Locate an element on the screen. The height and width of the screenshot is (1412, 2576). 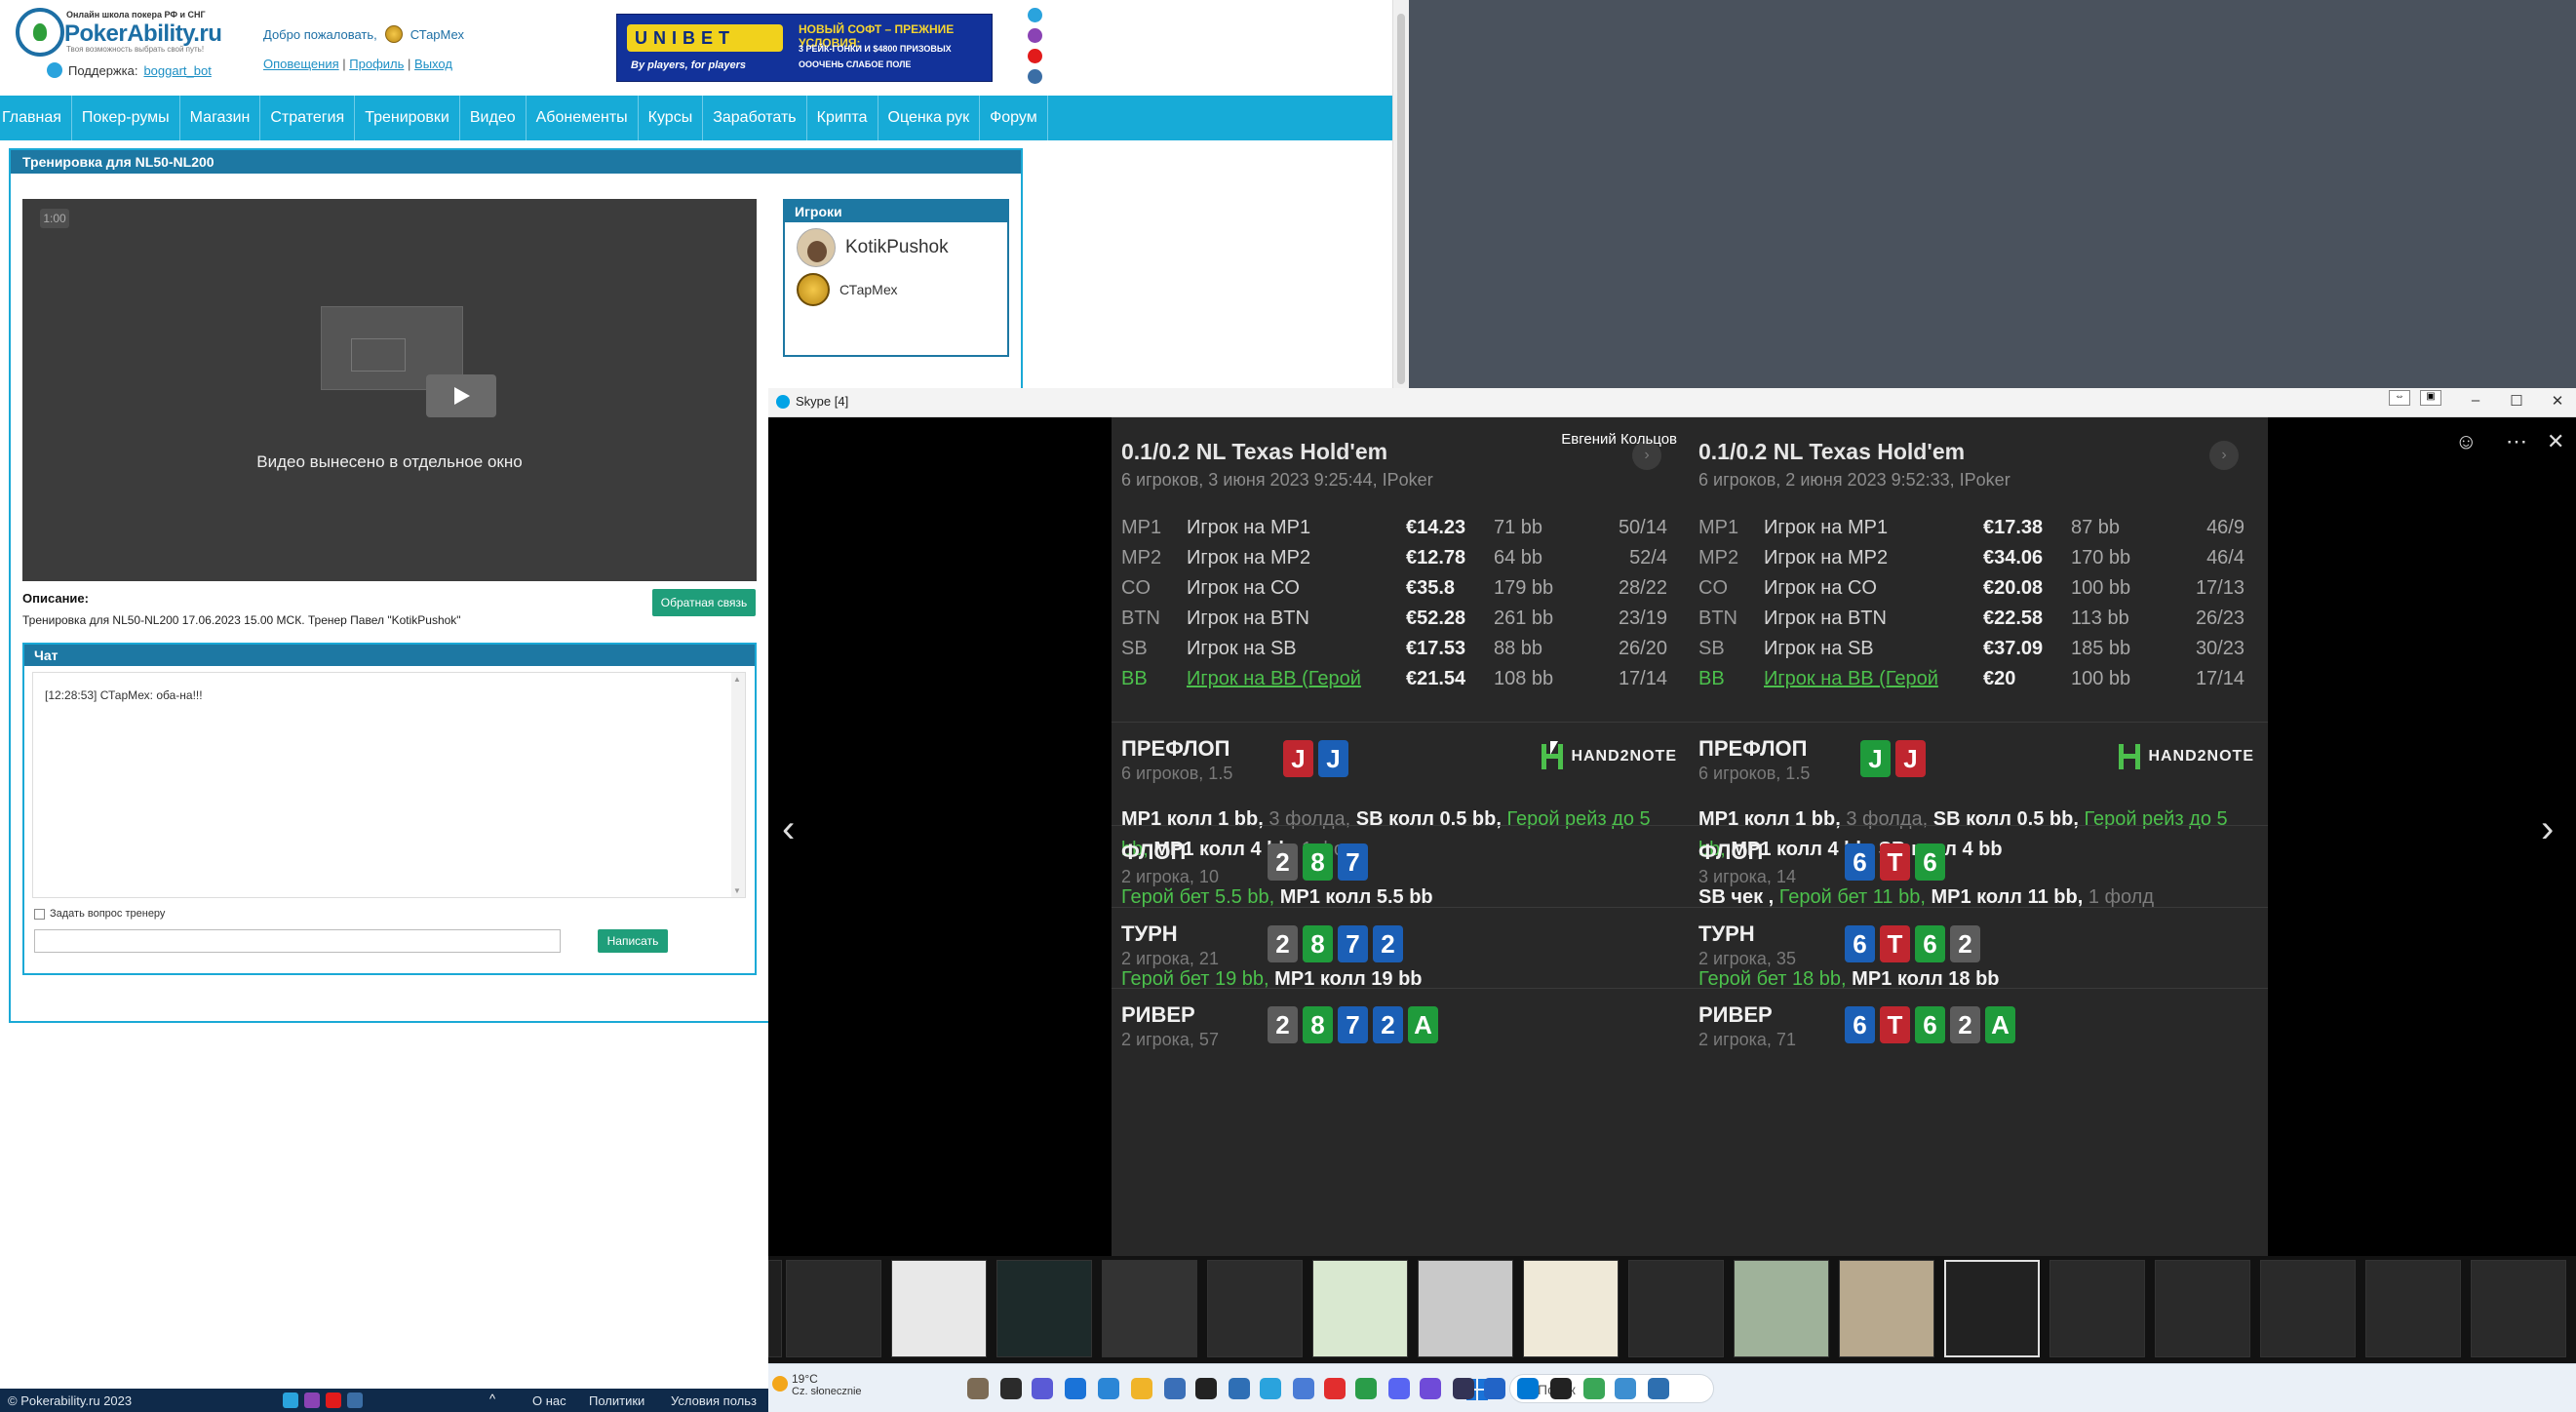
nav-shop: Магазин is located at coordinates (220, 118).